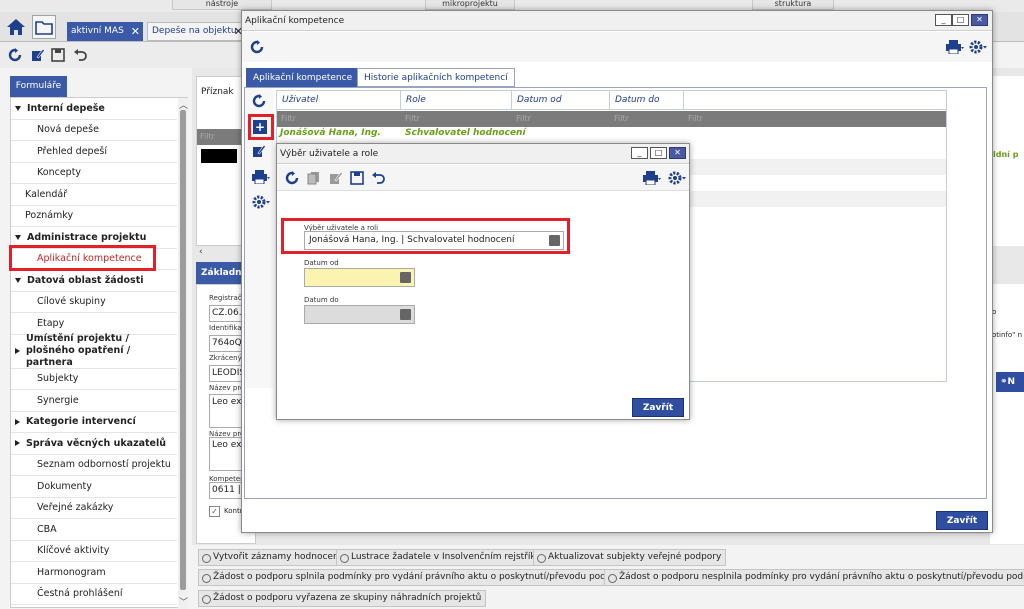 This screenshot has height=609, width=1024. I want to click on sidebar-scrollbar: ︿ ﹀, so click(183, 353).